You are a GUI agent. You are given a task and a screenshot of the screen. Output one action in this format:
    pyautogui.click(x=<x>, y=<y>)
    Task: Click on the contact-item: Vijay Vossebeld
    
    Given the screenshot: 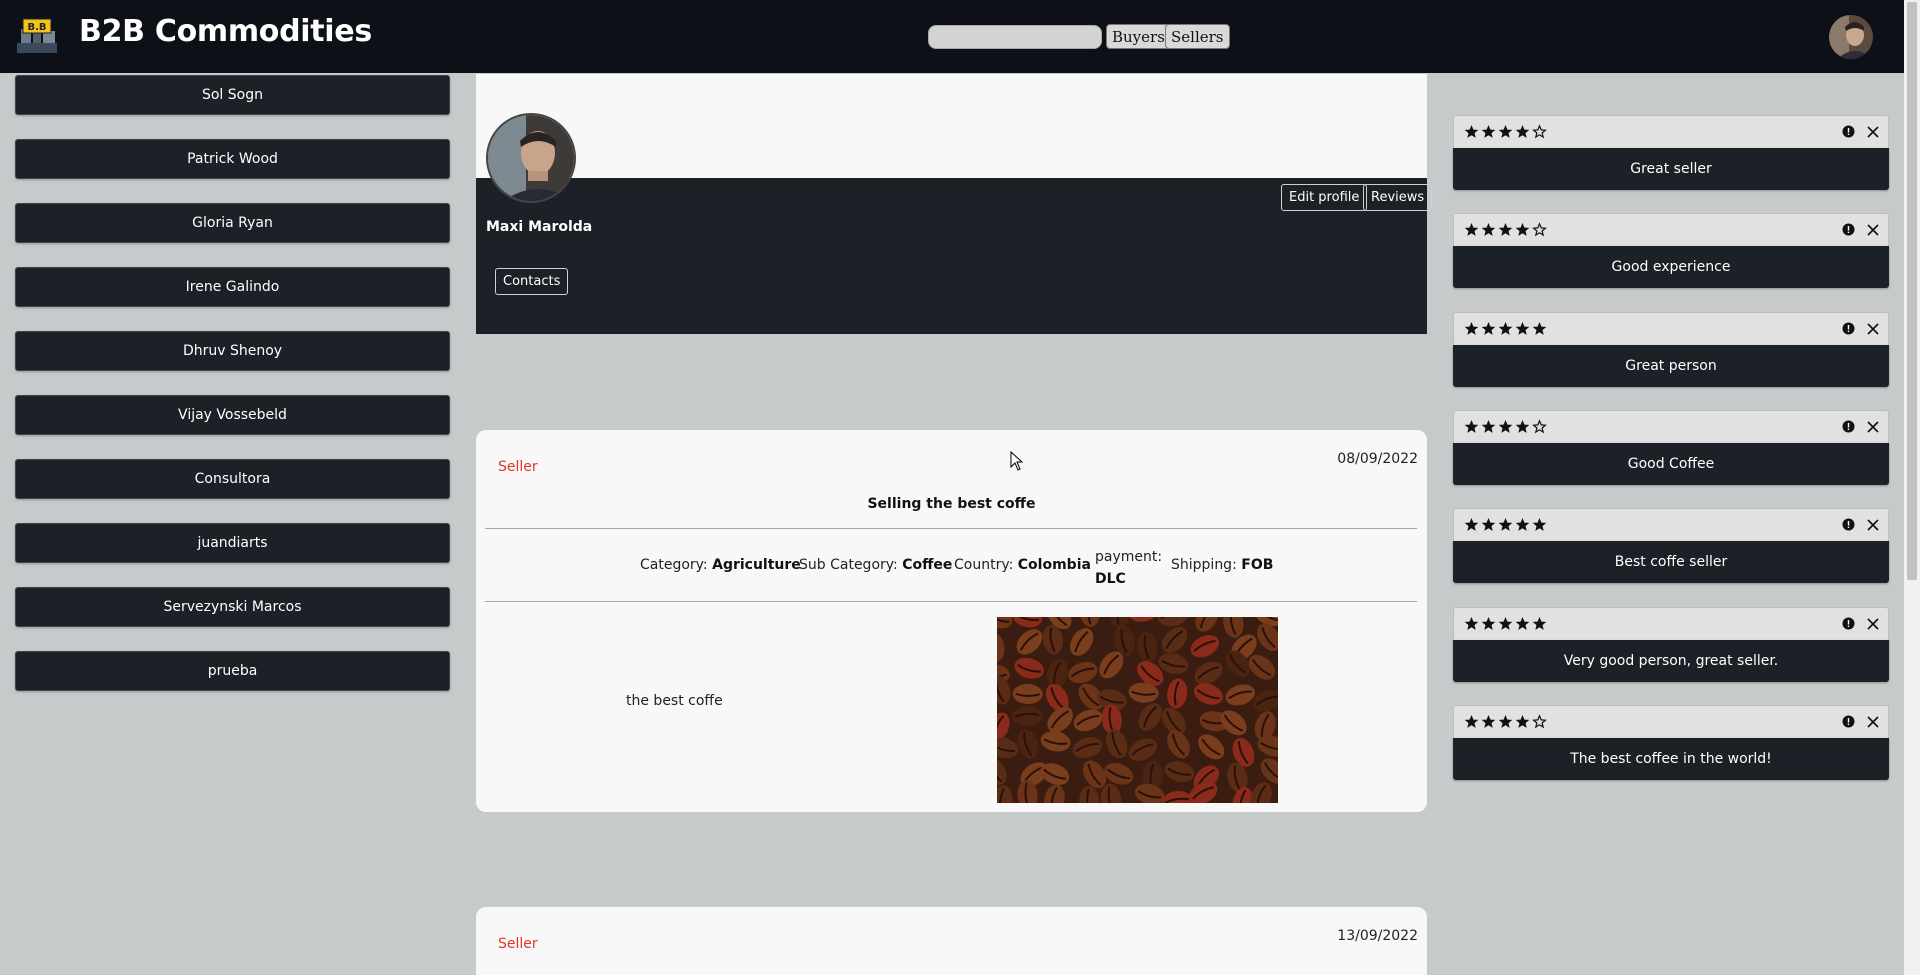 What is the action you would take?
    pyautogui.click(x=232, y=415)
    